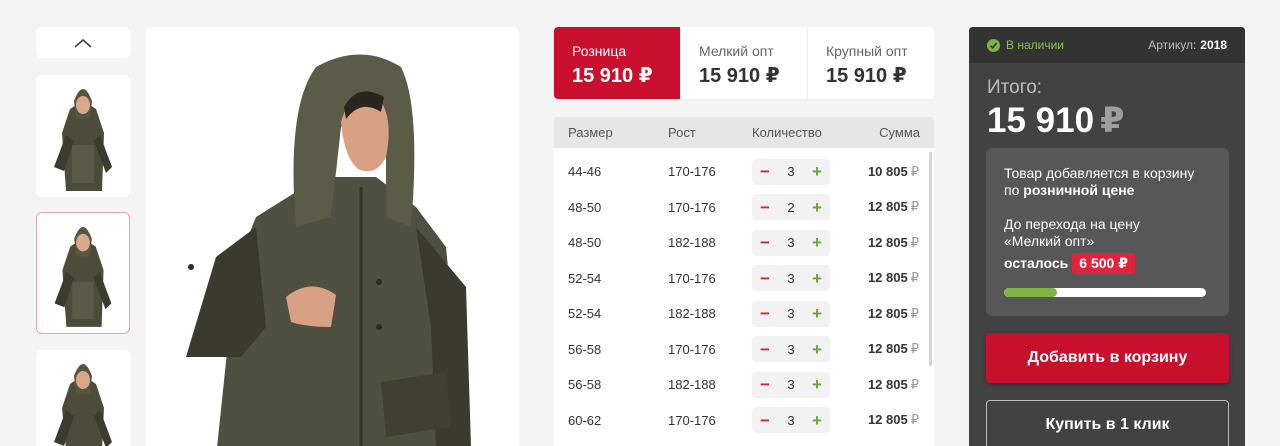  Describe the element at coordinates (1041, 120) in the screenshot. I see `total-value: 15 910` at that location.